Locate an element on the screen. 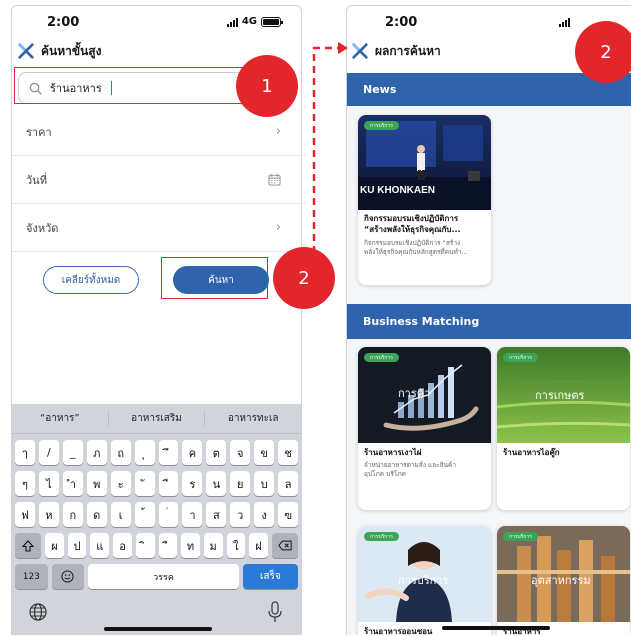  suggestion-item: อาหารทะเล is located at coordinates (253, 418).